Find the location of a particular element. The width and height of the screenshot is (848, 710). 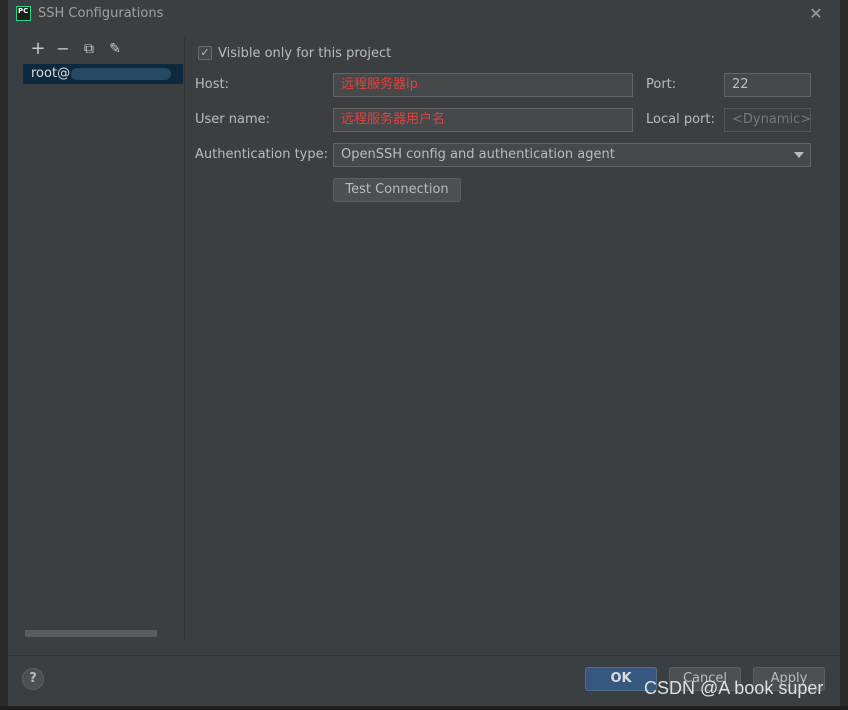

host-input: 远程服务器ip is located at coordinates (483, 85).